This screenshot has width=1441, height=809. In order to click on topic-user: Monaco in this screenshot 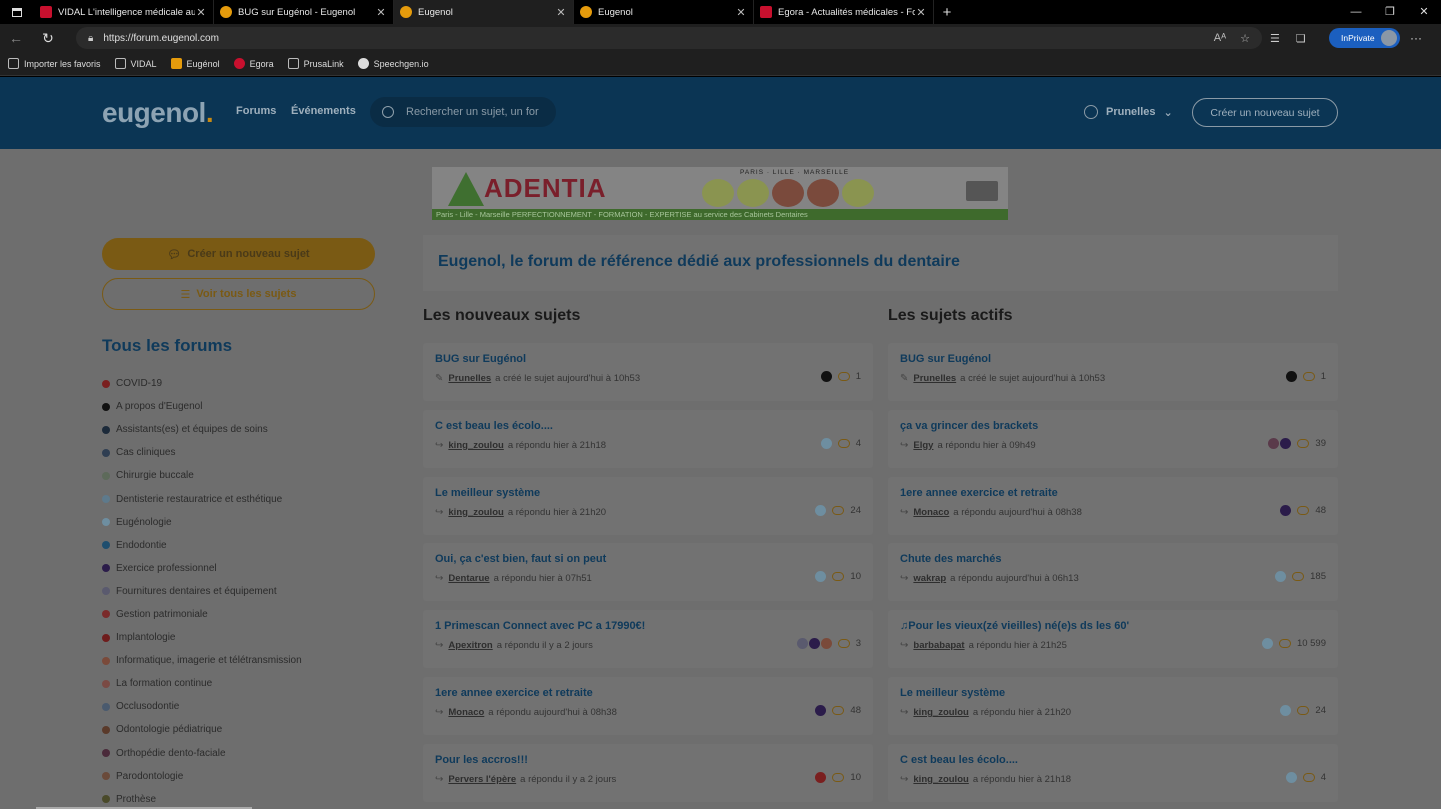, I will do `click(466, 712)`.